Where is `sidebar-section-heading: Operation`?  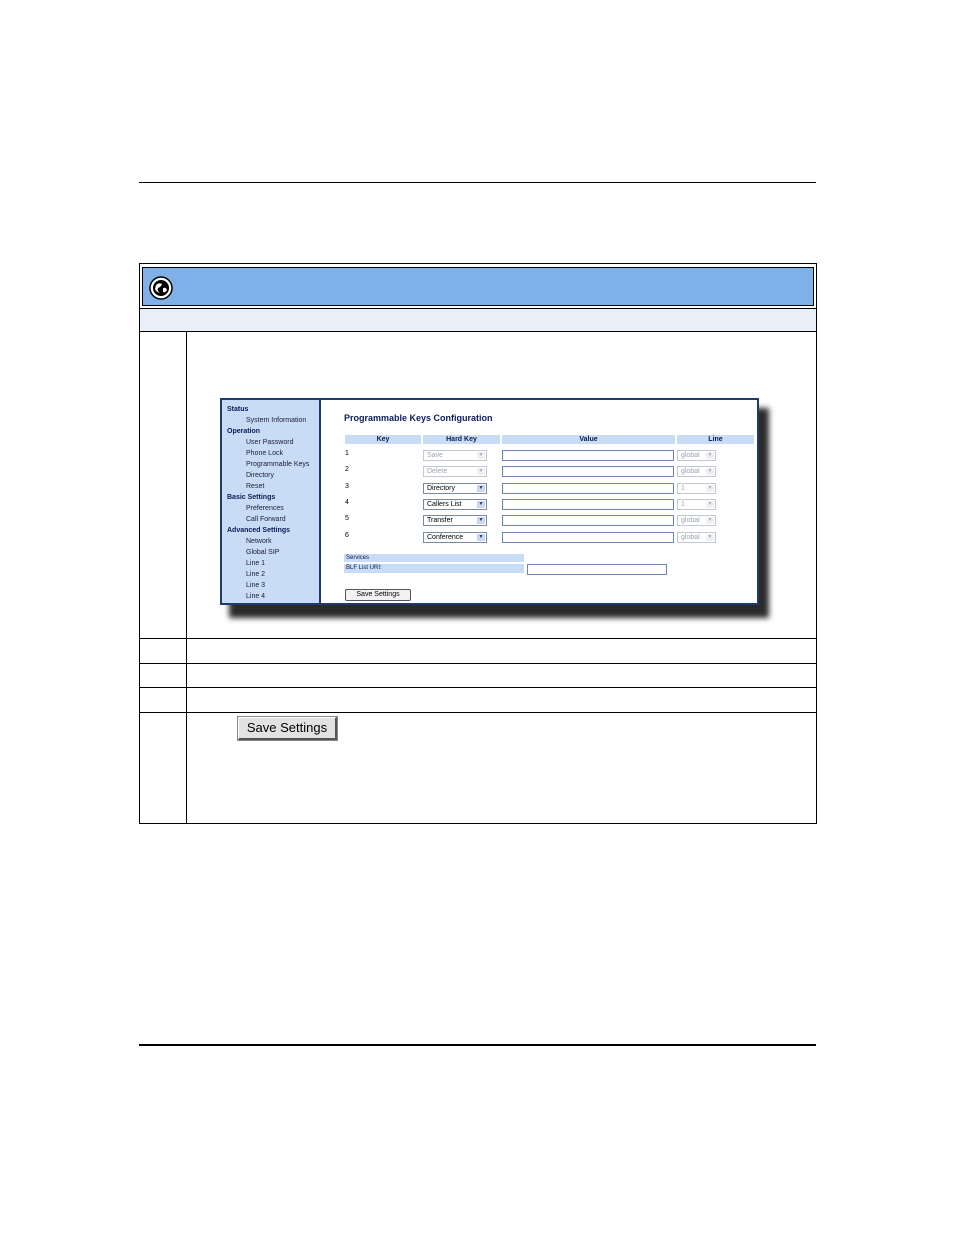 sidebar-section-heading: Operation is located at coordinates (244, 431).